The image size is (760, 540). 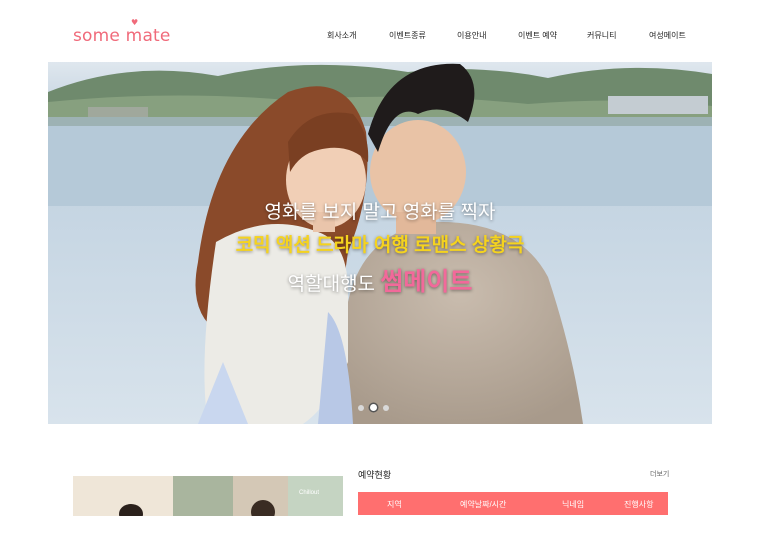 What do you see at coordinates (380, 212) in the screenshot?
I see `hero-headline: 영화를 보지 말고 영화를 찍자` at bounding box center [380, 212].